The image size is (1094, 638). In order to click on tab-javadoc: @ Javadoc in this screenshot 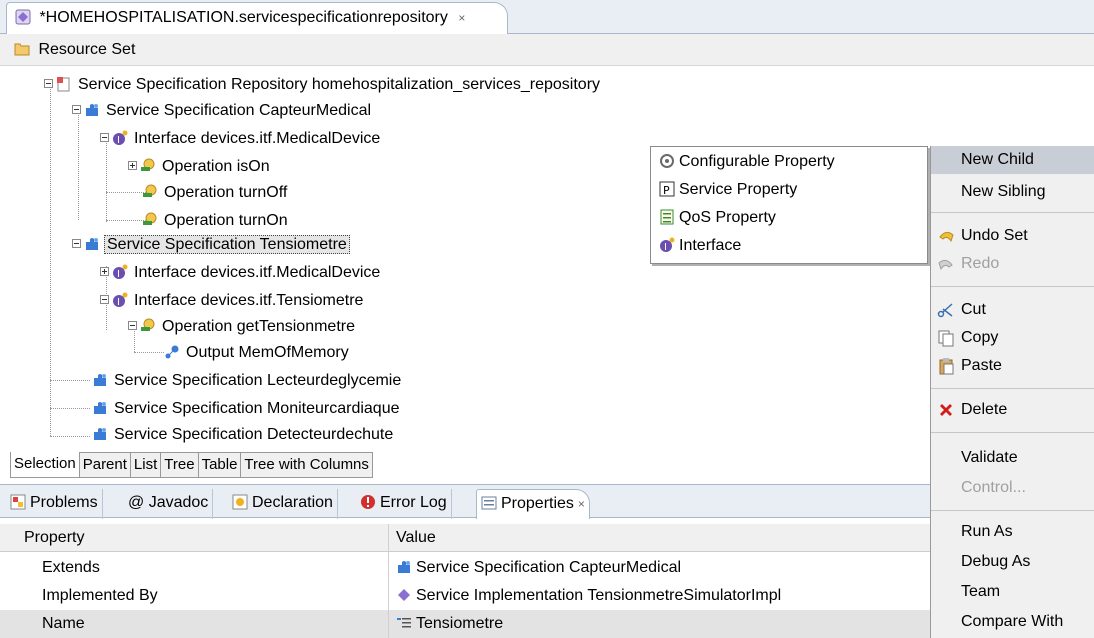, I will do `click(169, 504)`.